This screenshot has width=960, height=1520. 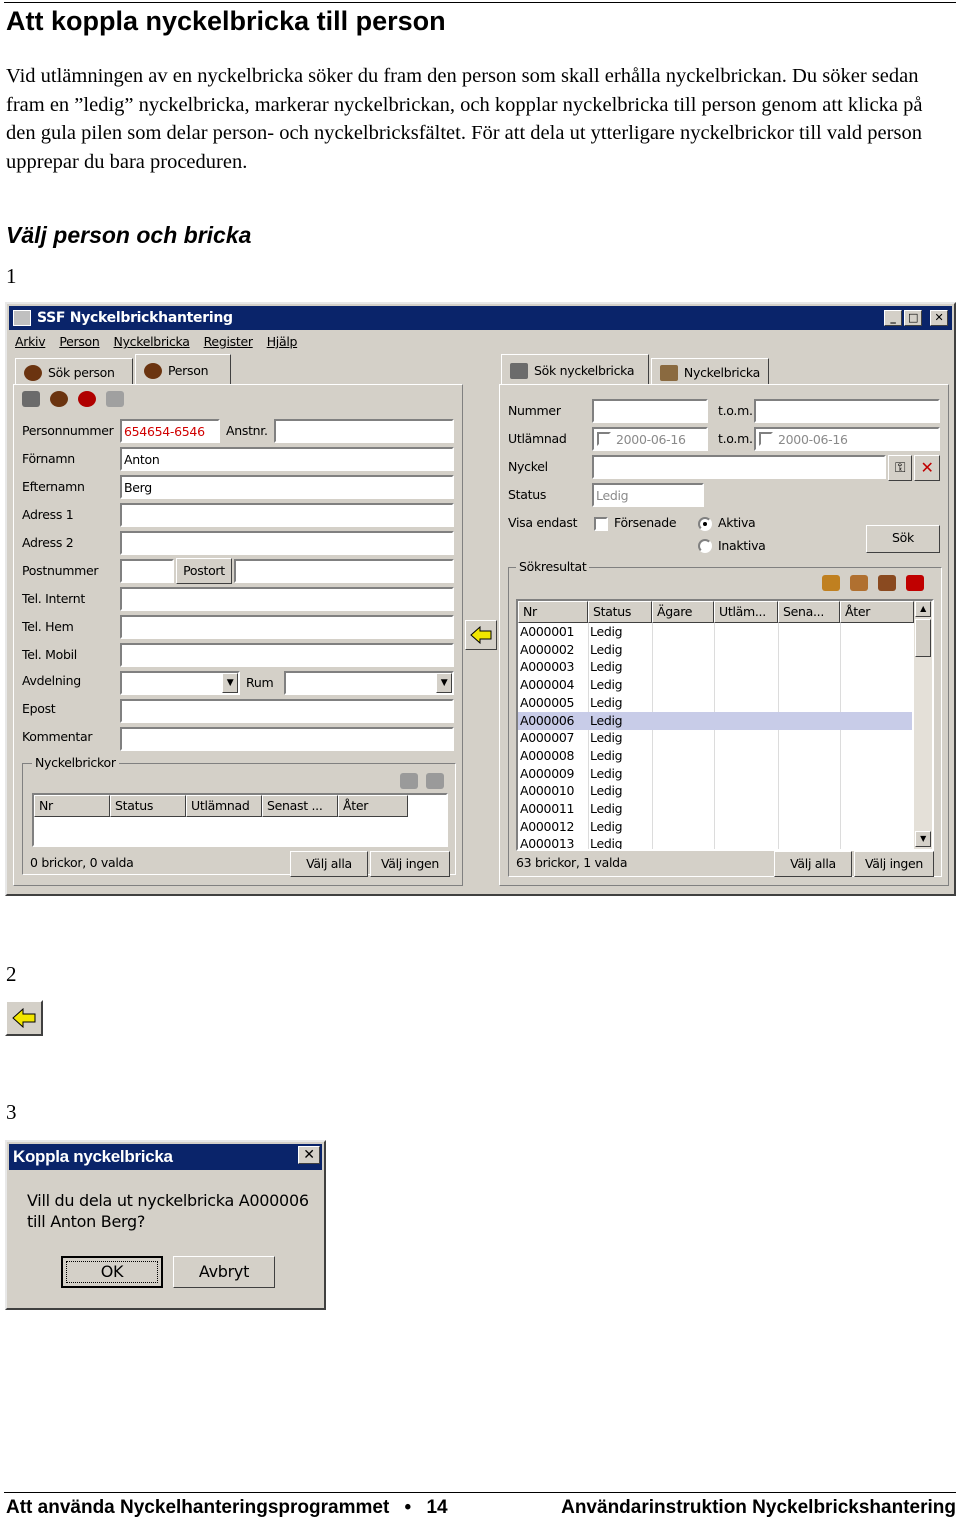 I want to click on table-row: A000010 Ledig, so click(x=715, y=791).